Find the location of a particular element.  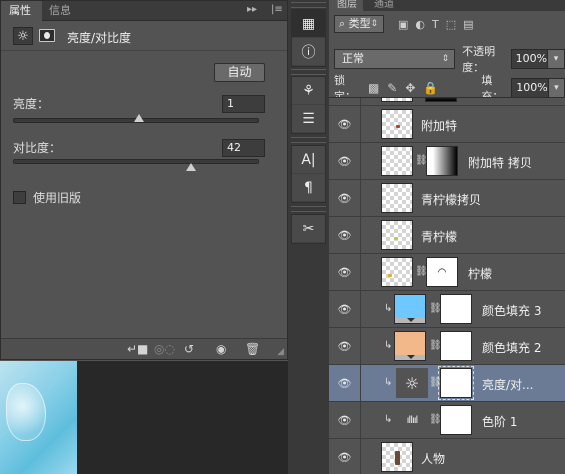

dock-group-4: ✂ is located at coordinates (308, 229).